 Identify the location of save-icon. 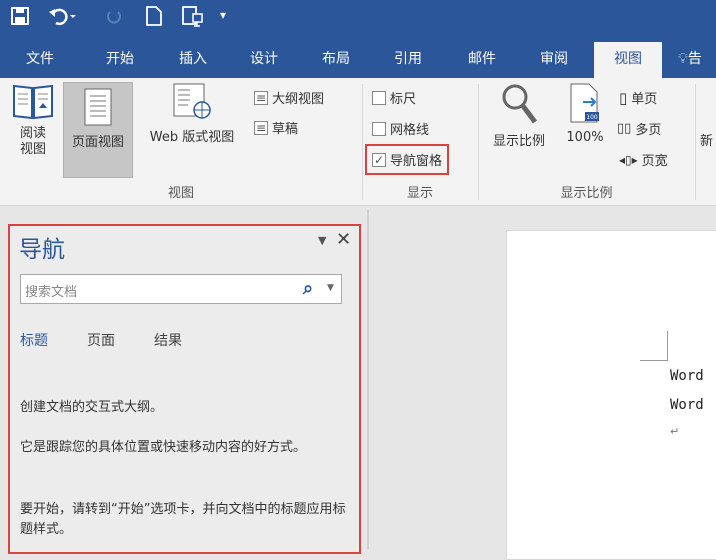
(20, 18).